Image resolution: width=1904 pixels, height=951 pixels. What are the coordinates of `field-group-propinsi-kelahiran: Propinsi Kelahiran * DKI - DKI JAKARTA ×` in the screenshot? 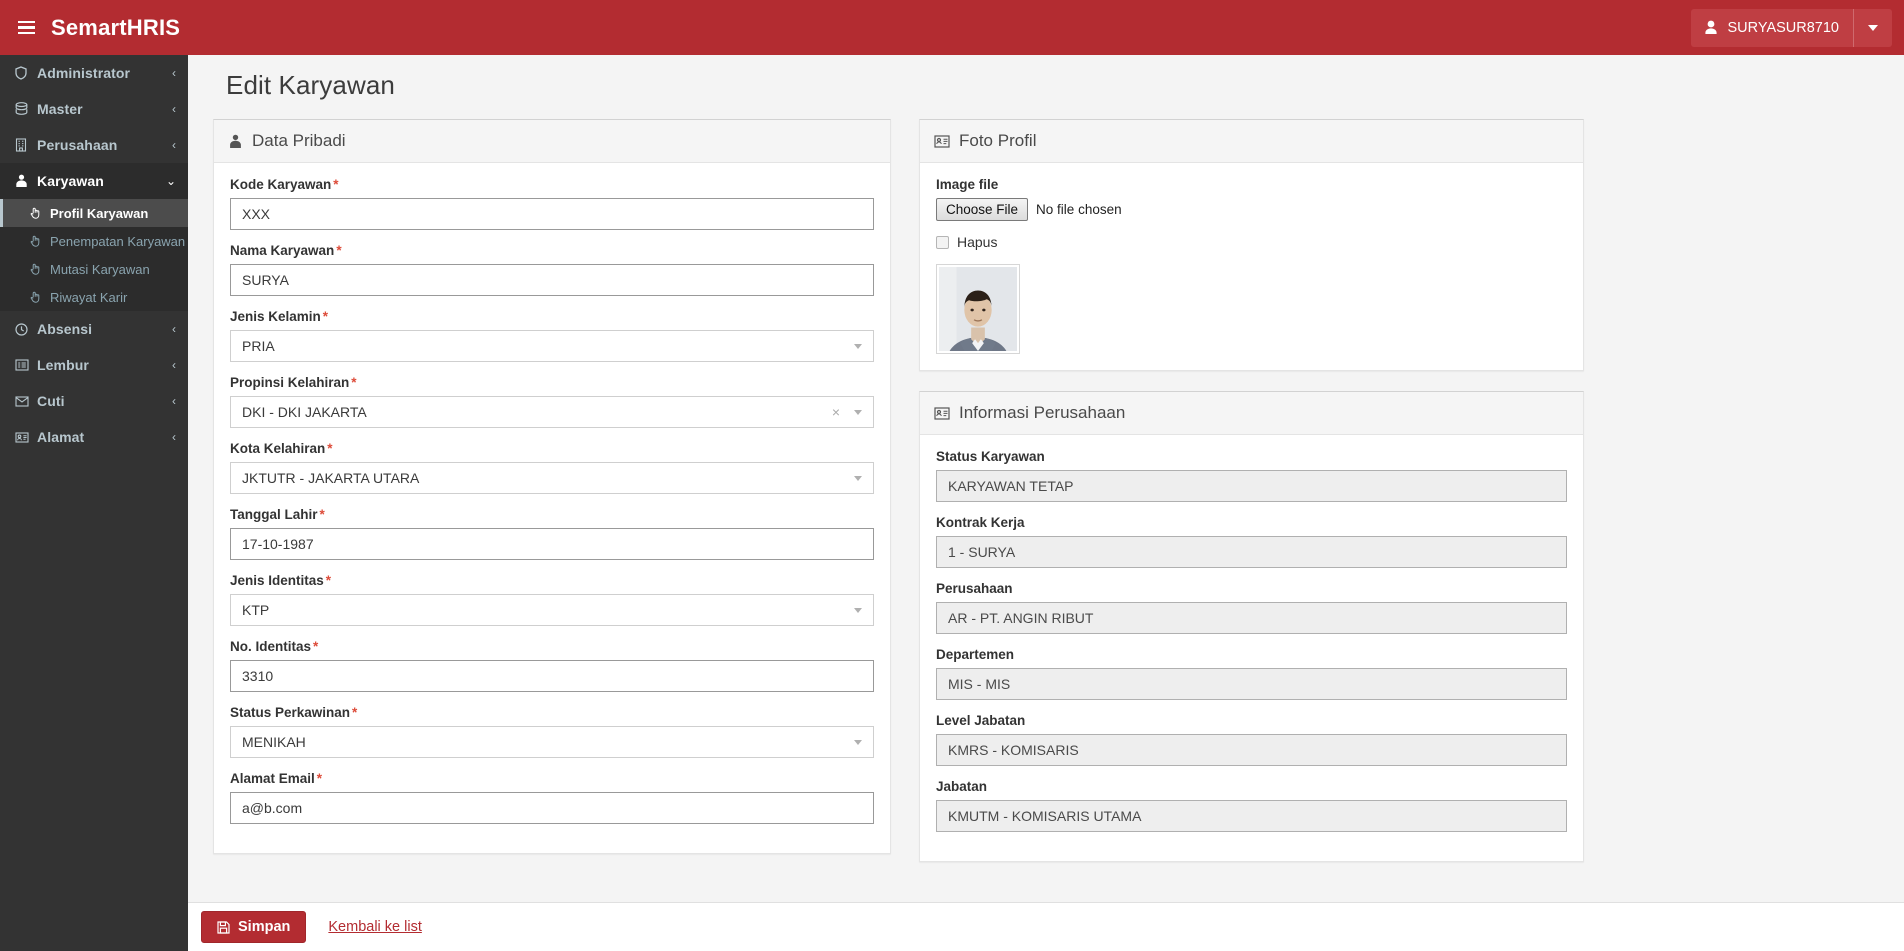 It's located at (552, 401).